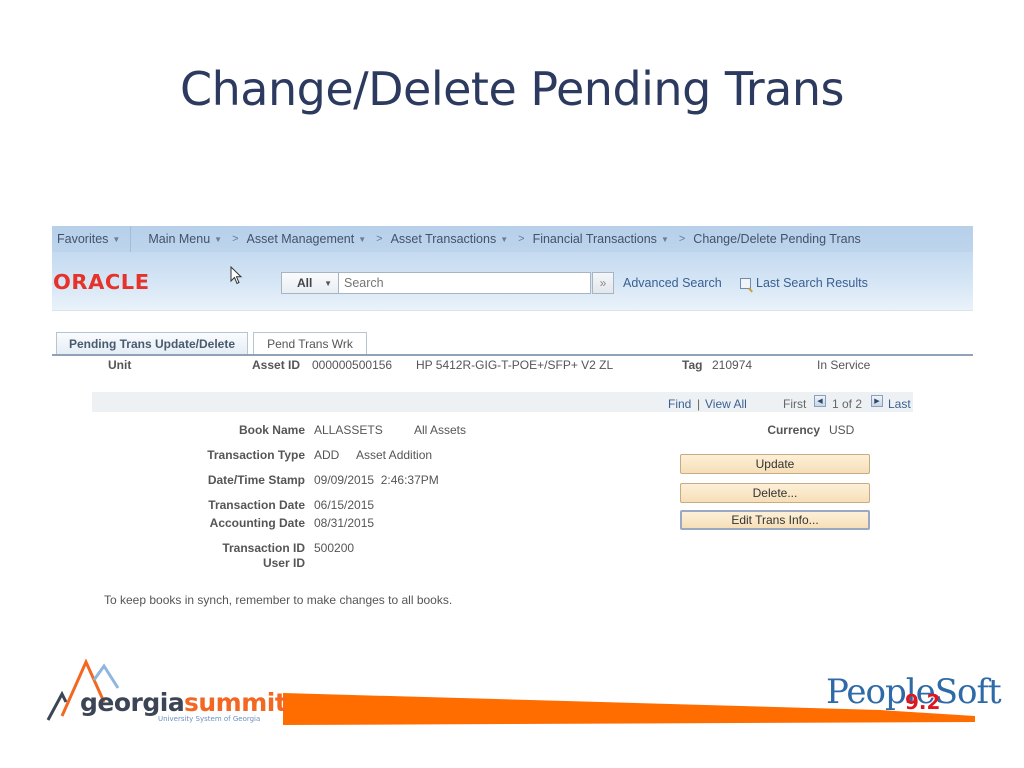  What do you see at coordinates (83, 239) in the screenshot?
I see `favorites-label: Favorites` at bounding box center [83, 239].